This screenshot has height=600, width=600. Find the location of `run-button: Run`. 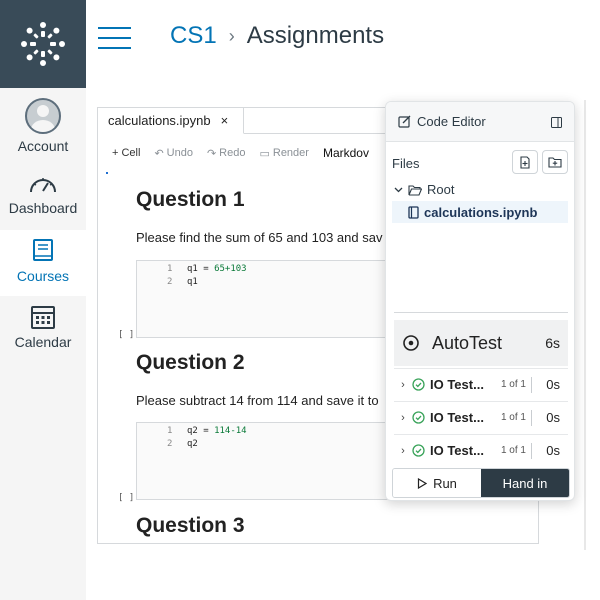

run-button: Run is located at coordinates (437, 483).